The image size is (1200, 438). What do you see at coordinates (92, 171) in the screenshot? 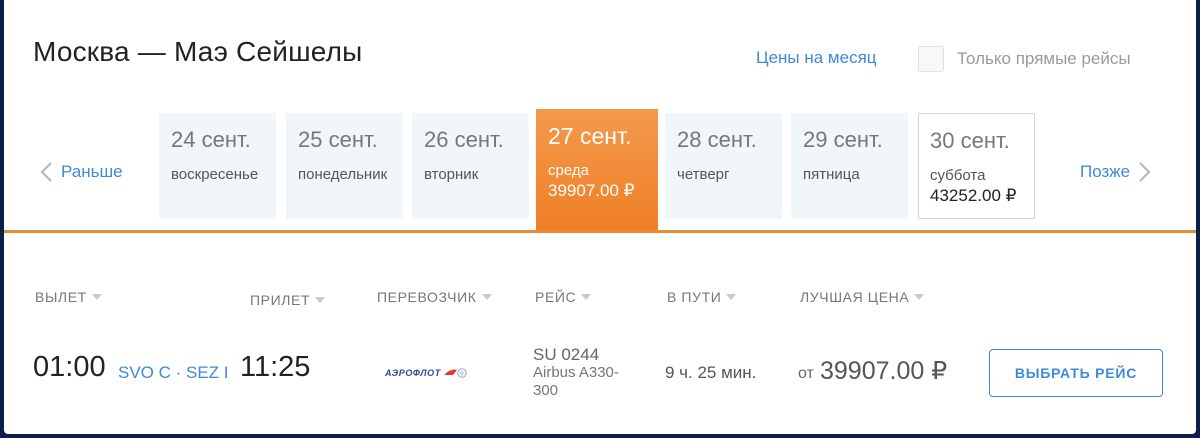
I see `earlier-label: Раньше` at bounding box center [92, 171].